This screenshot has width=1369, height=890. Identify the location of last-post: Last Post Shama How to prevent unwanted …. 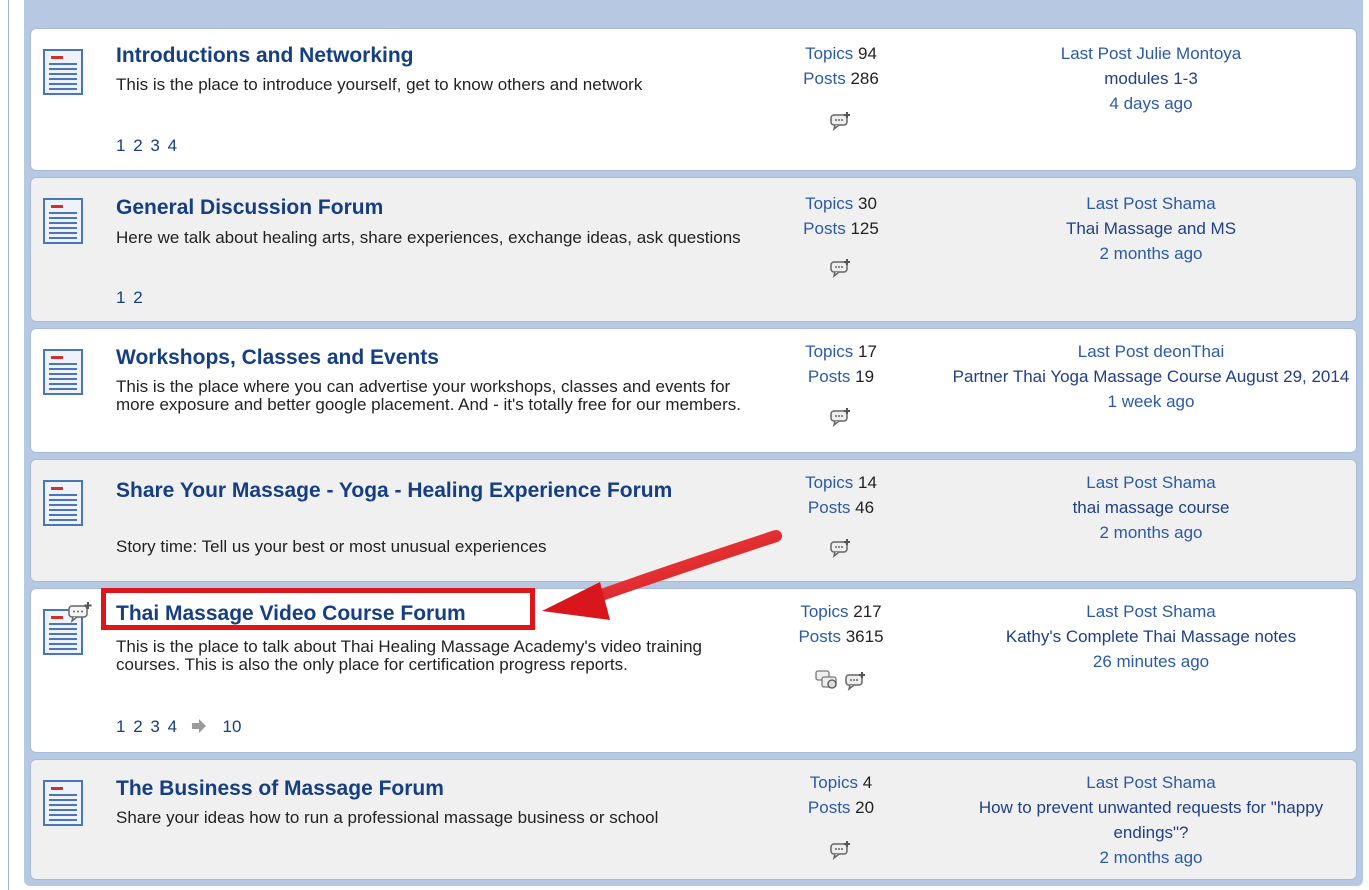
(1150, 820).